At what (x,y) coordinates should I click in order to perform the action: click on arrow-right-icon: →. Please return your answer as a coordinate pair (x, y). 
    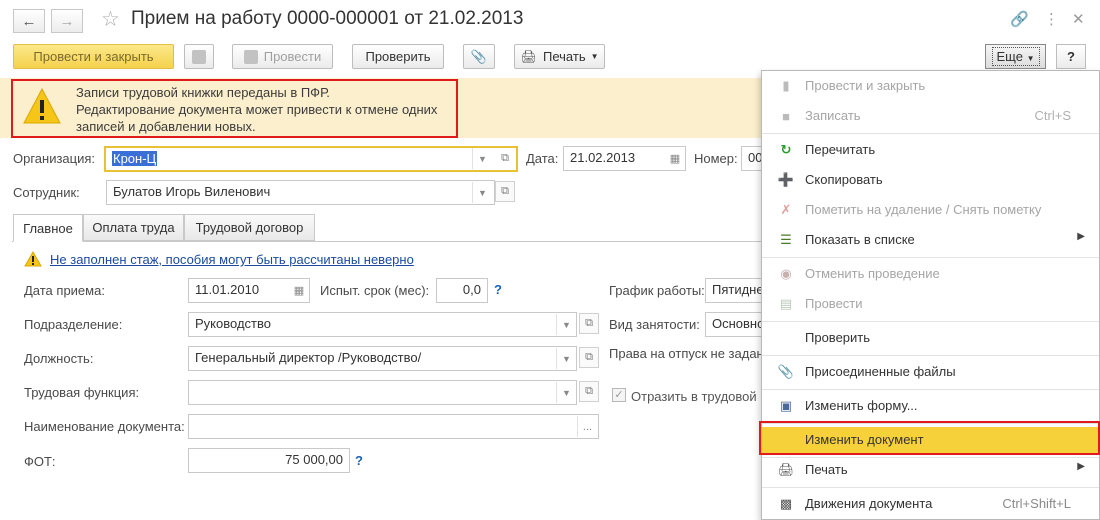
    Looking at the image, I should click on (67, 21).